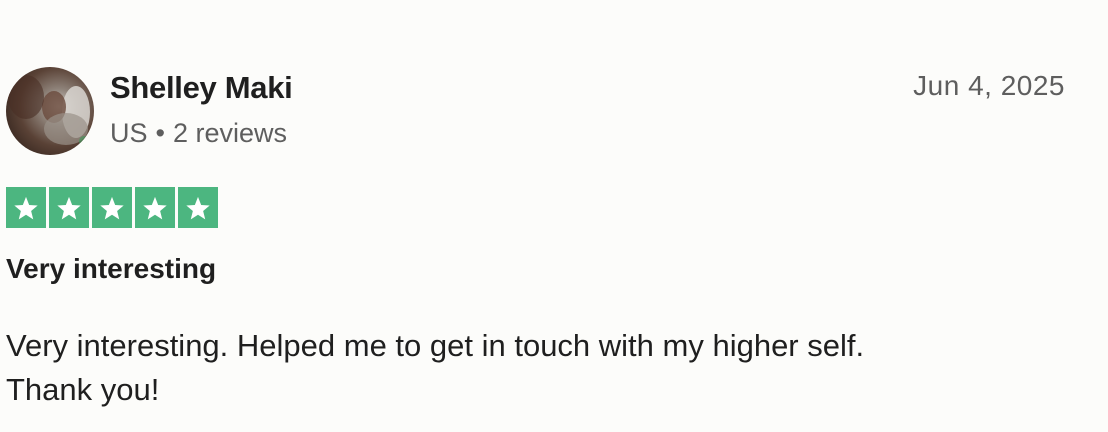  I want to click on avatar-photo, so click(49, 110).